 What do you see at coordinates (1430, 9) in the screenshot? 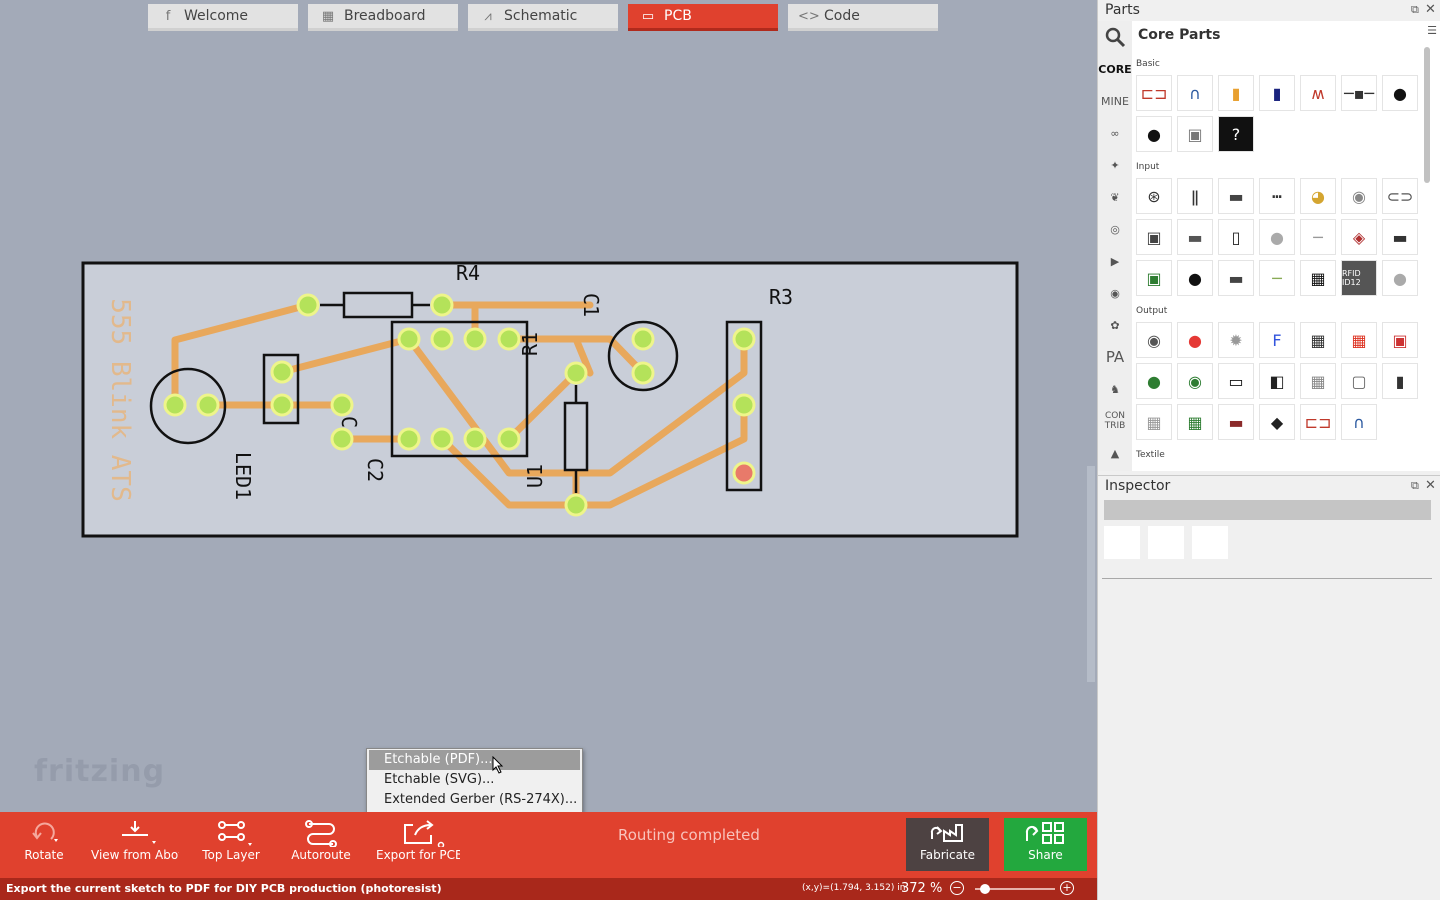
I see `close-panel-icon: ✕` at bounding box center [1430, 9].